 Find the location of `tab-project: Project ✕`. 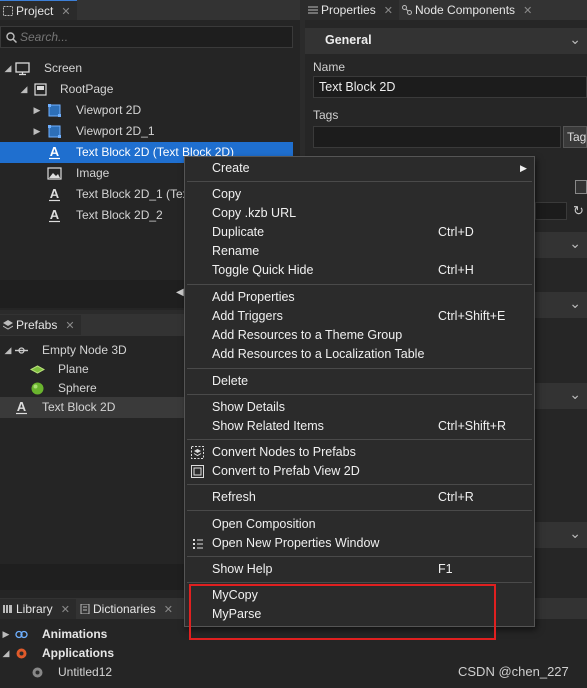

tab-project: Project ✕ is located at coordinates (38, 10).